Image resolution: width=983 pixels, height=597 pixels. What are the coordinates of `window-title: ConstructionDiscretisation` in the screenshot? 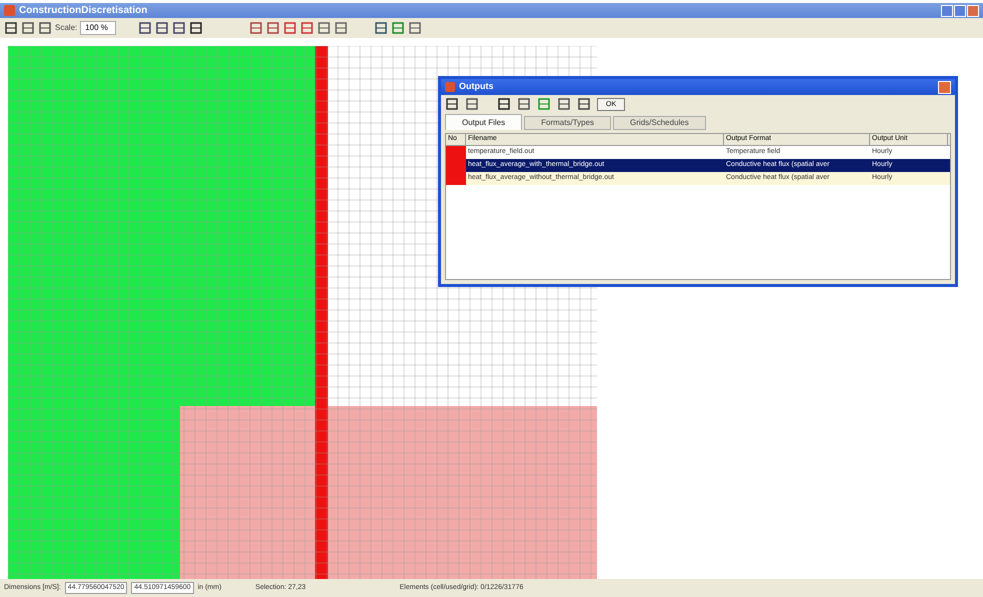 It's located at (83, 11).